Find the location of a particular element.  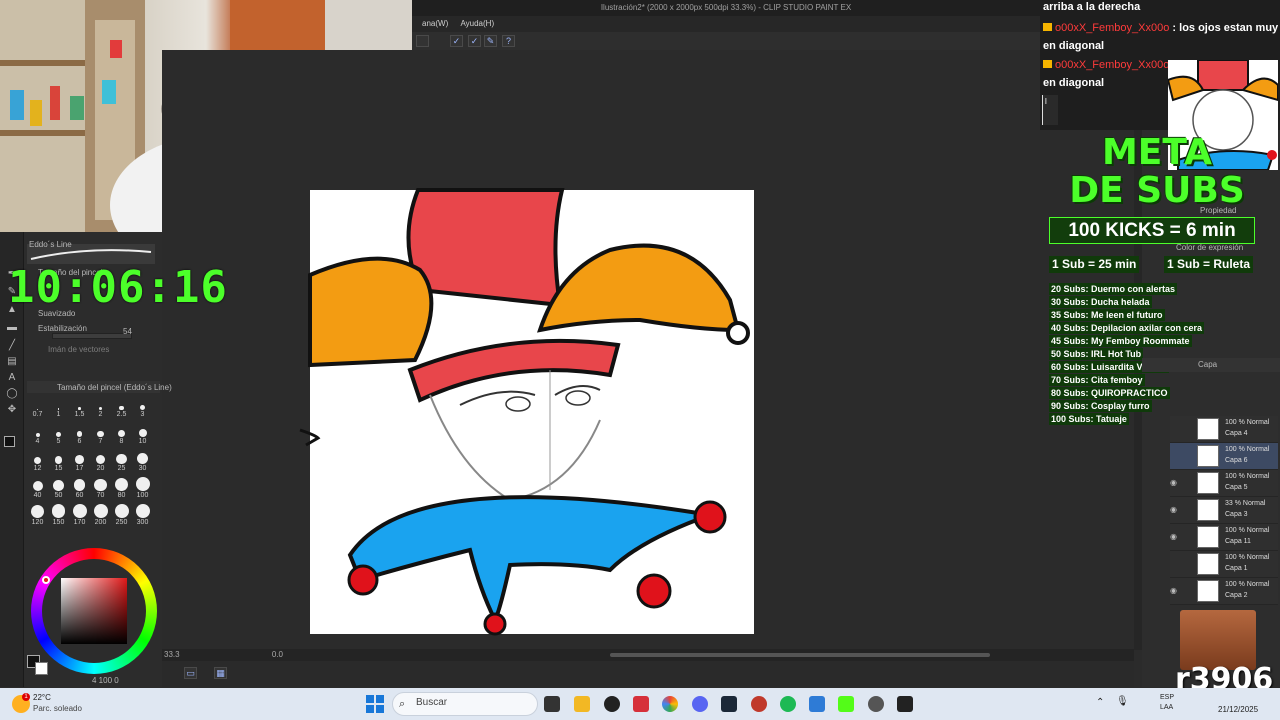

panel-toggle-icon: ▭ is located at coordinates (190, 673).